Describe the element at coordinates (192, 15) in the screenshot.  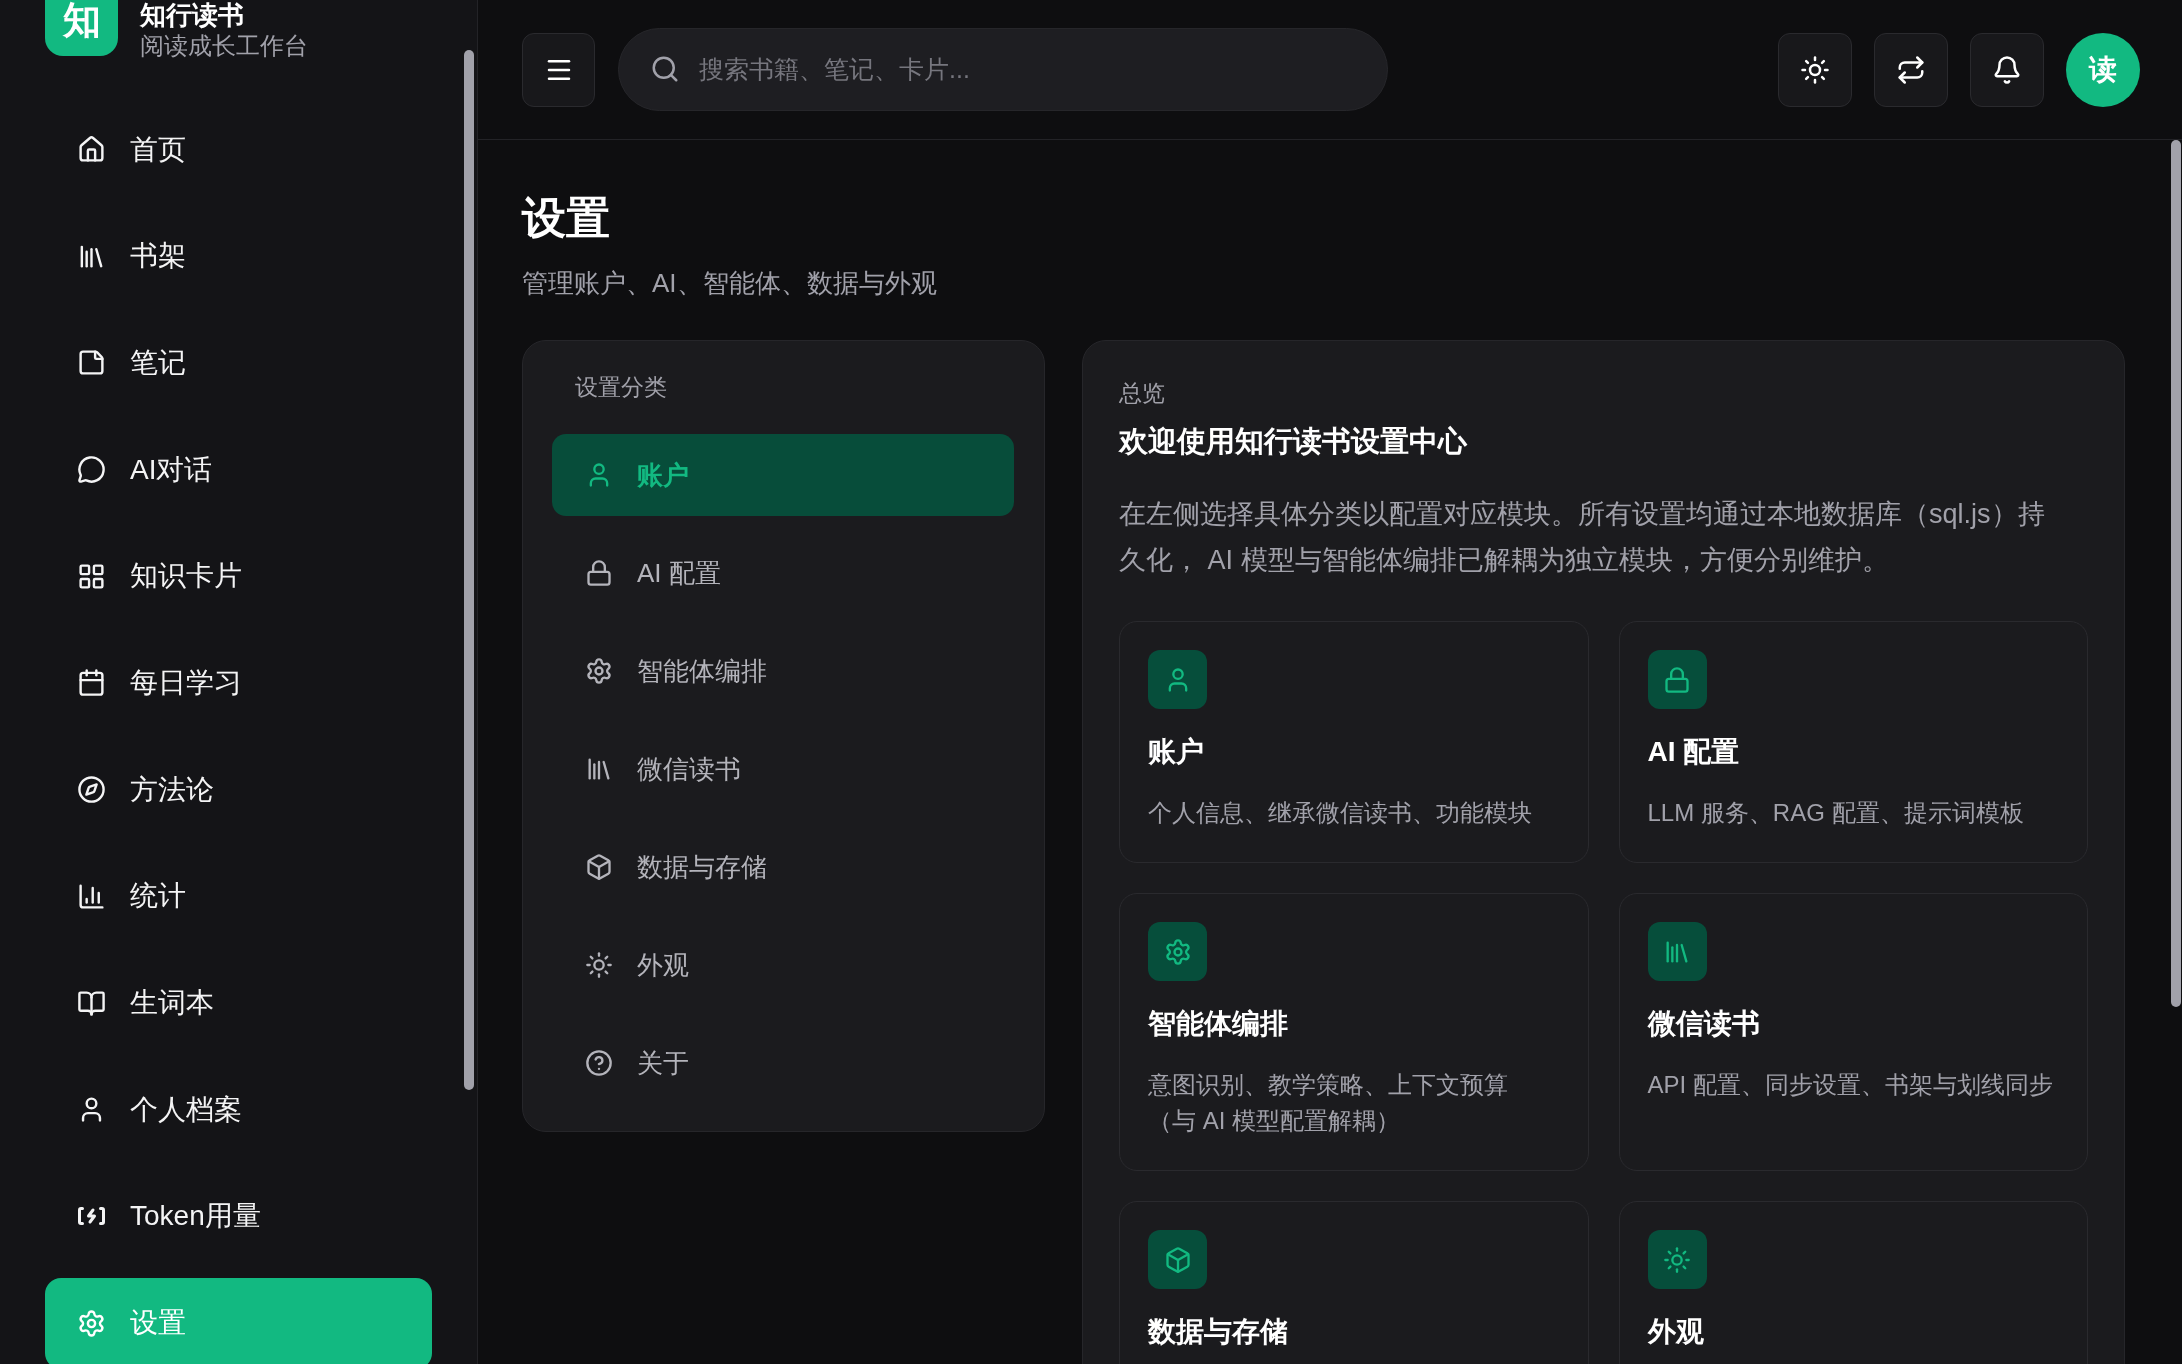
I see `app-title: 知行读书` at that location.